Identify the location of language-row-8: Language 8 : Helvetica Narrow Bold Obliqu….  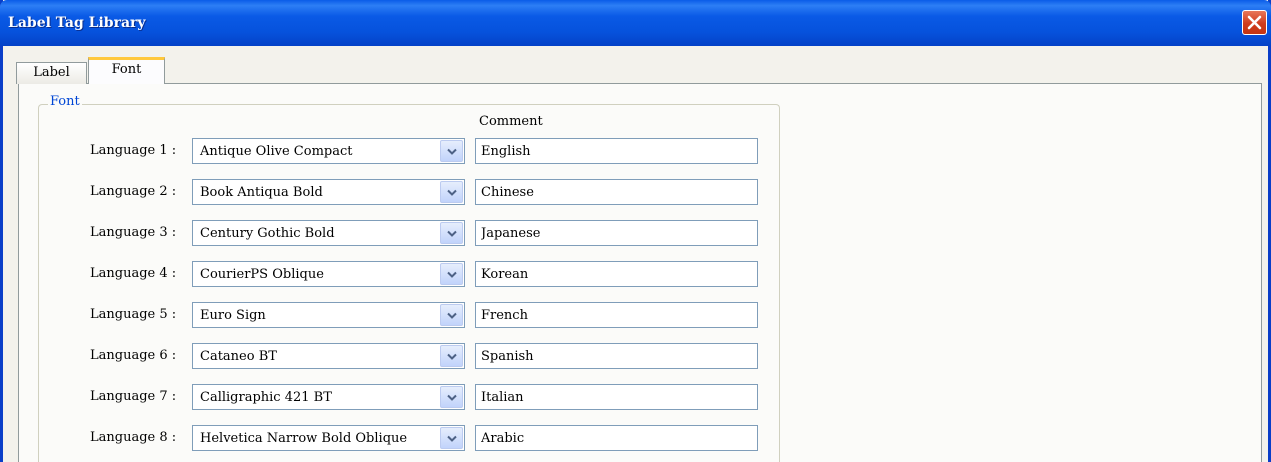
(400, 438).